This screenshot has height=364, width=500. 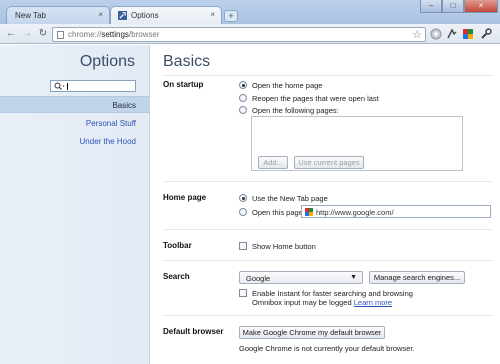 What do you see at coordinates (59, 86) in the screenshot?
I see `search-icon` at bounding box center [59, 86].